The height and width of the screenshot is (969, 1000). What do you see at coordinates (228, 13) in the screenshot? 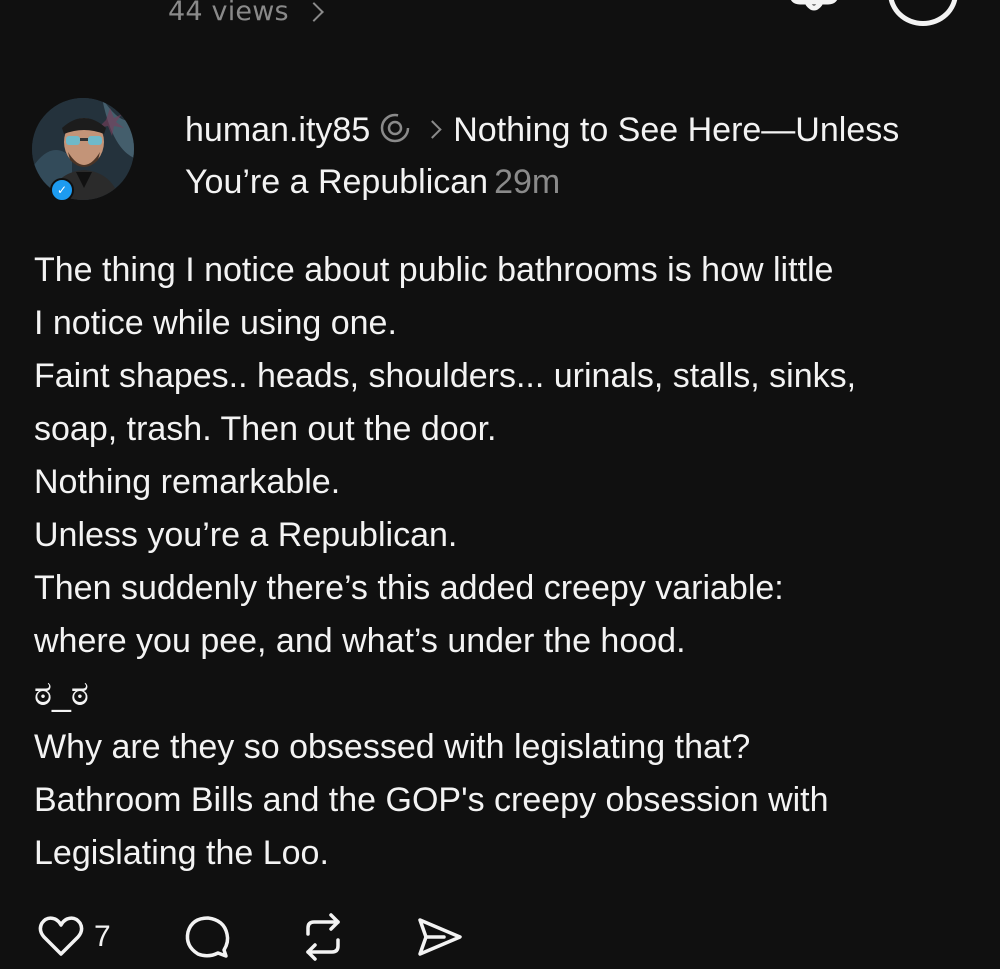
I see `views-label: 44 views` at bounding box center [228, 13].